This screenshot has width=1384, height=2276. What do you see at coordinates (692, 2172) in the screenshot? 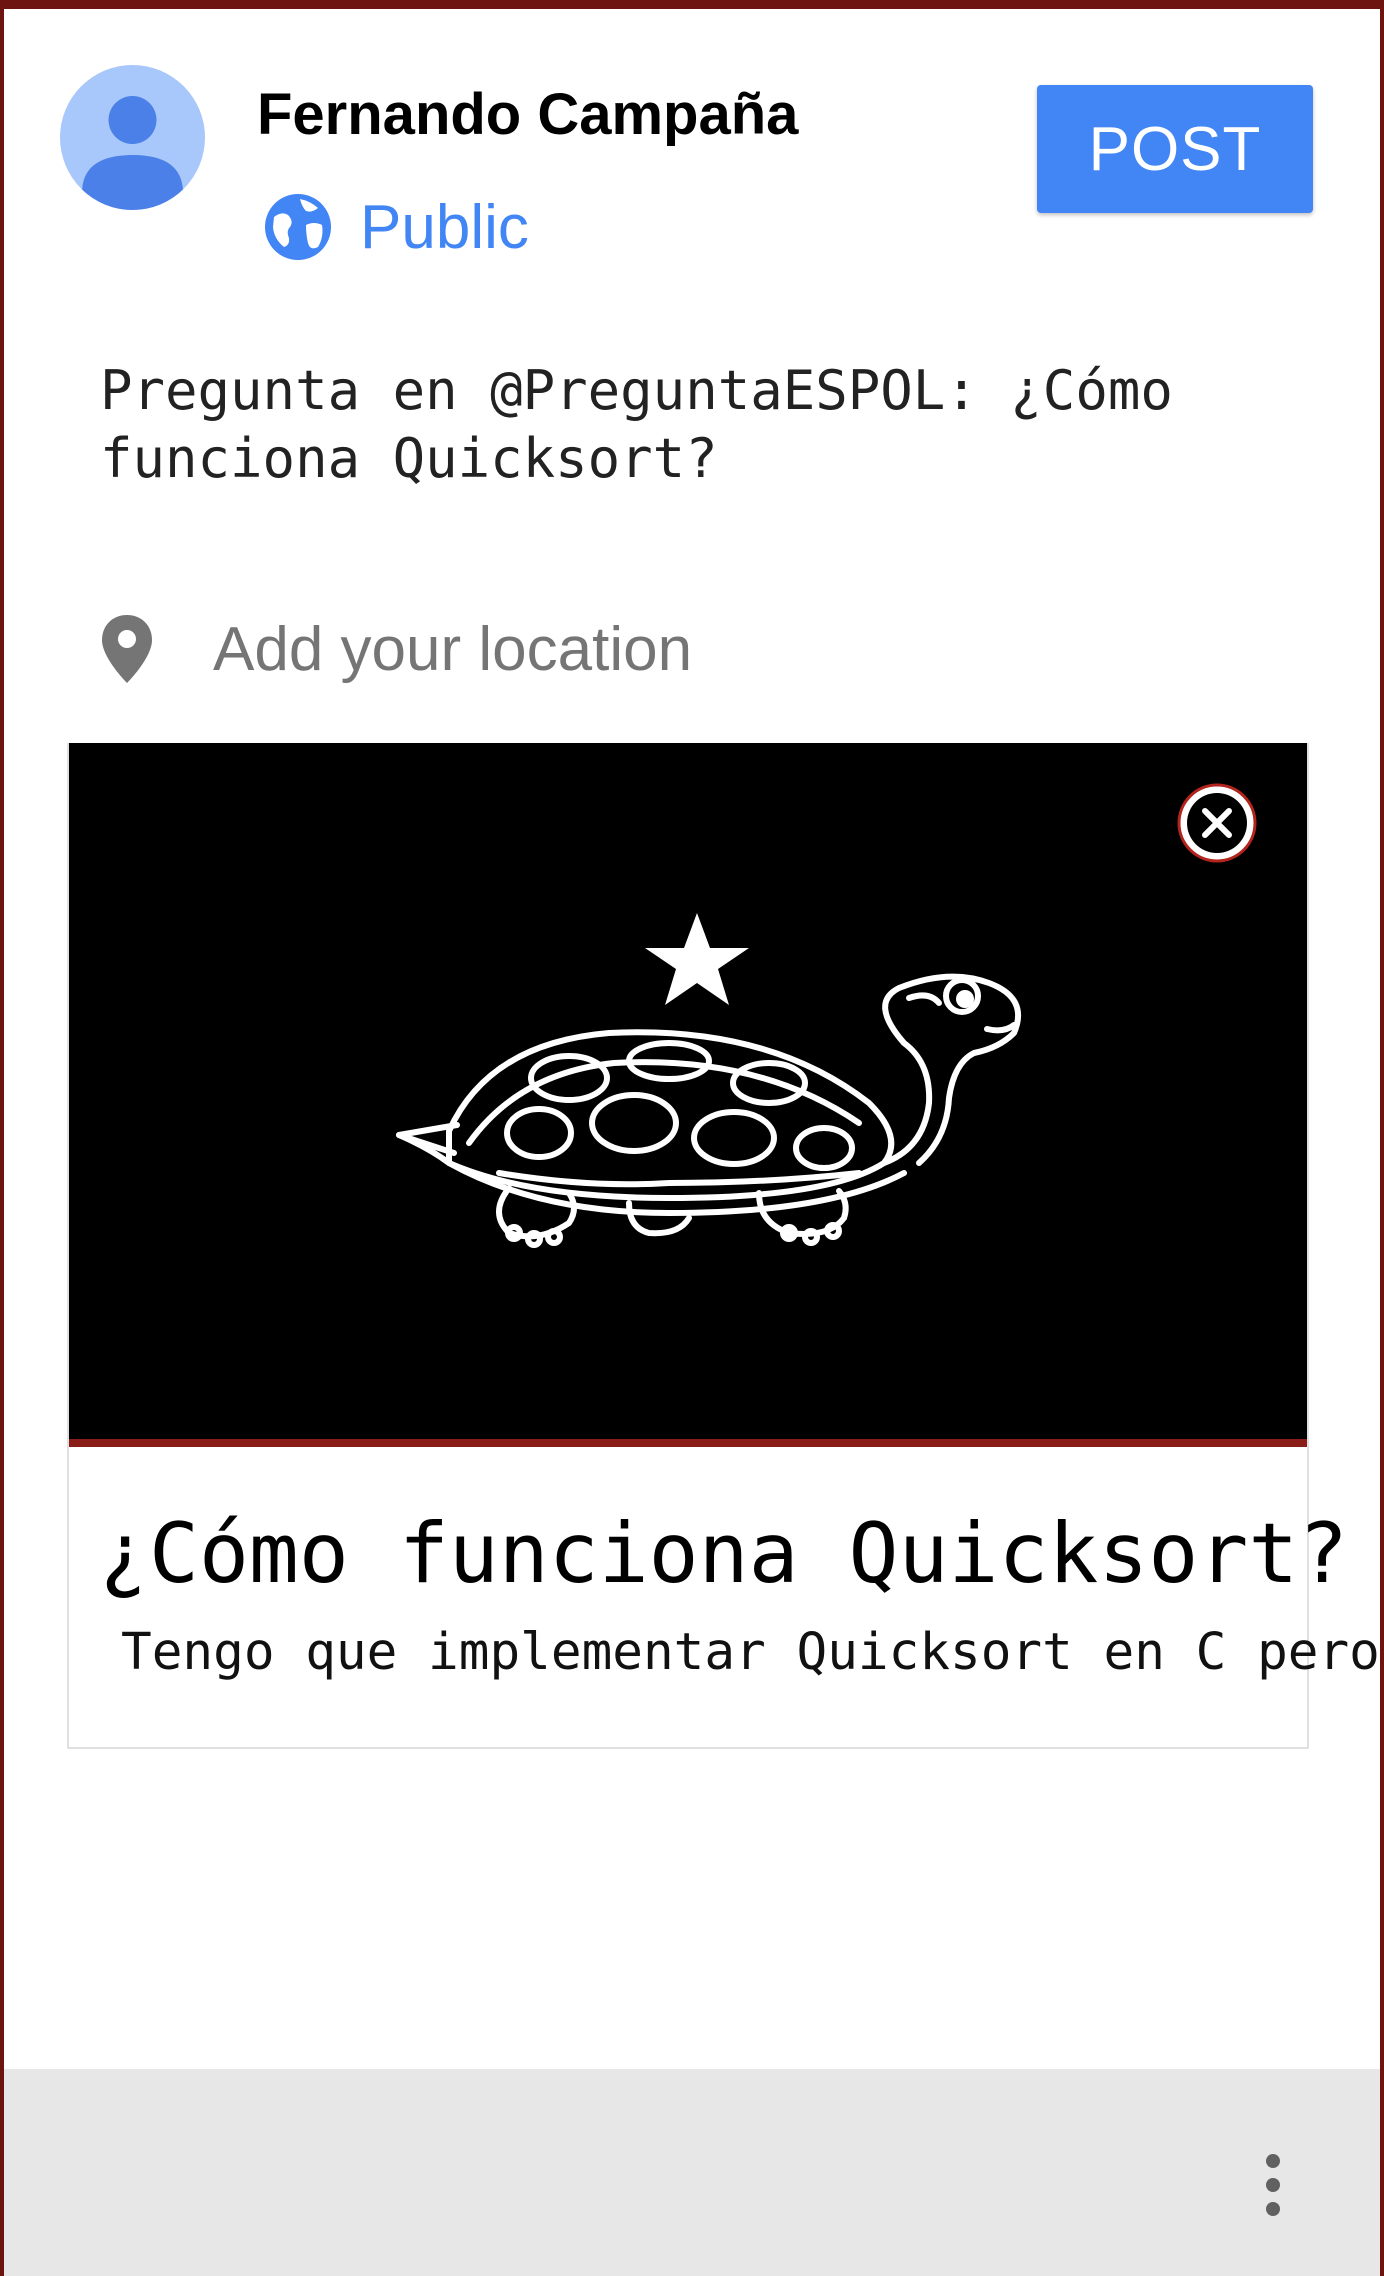
I see `bottom-toolbar` at bounding box center [692, 2172].